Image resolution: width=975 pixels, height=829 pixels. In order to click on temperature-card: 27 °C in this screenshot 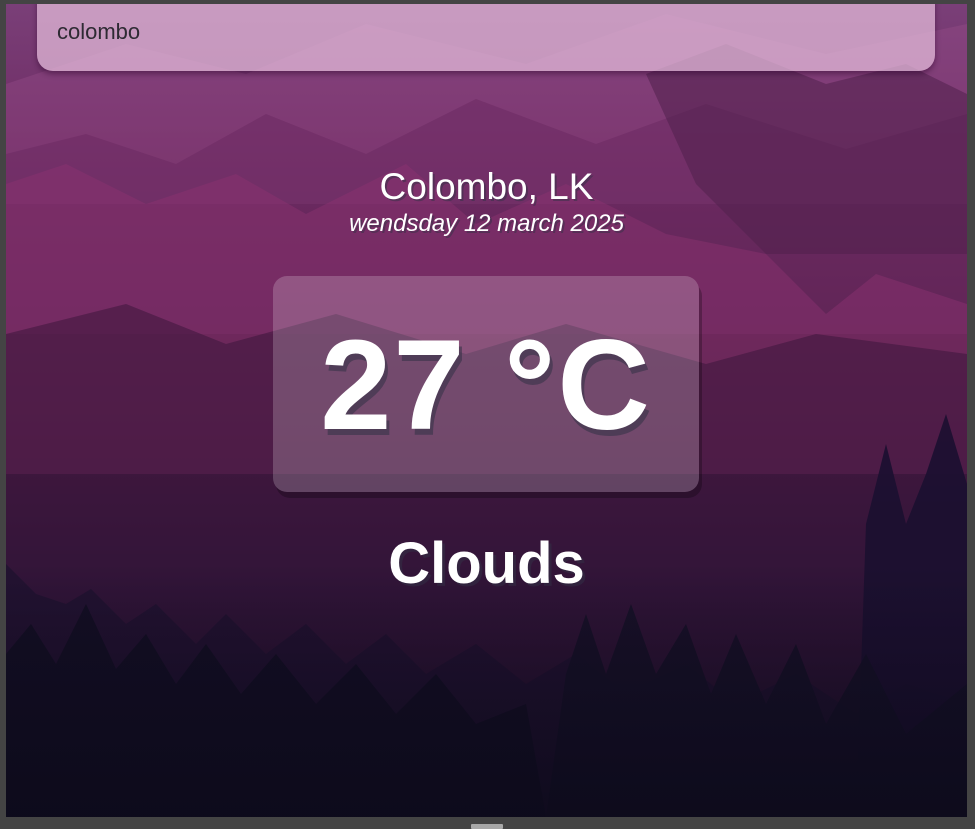, I will do `click(486, 384)`.